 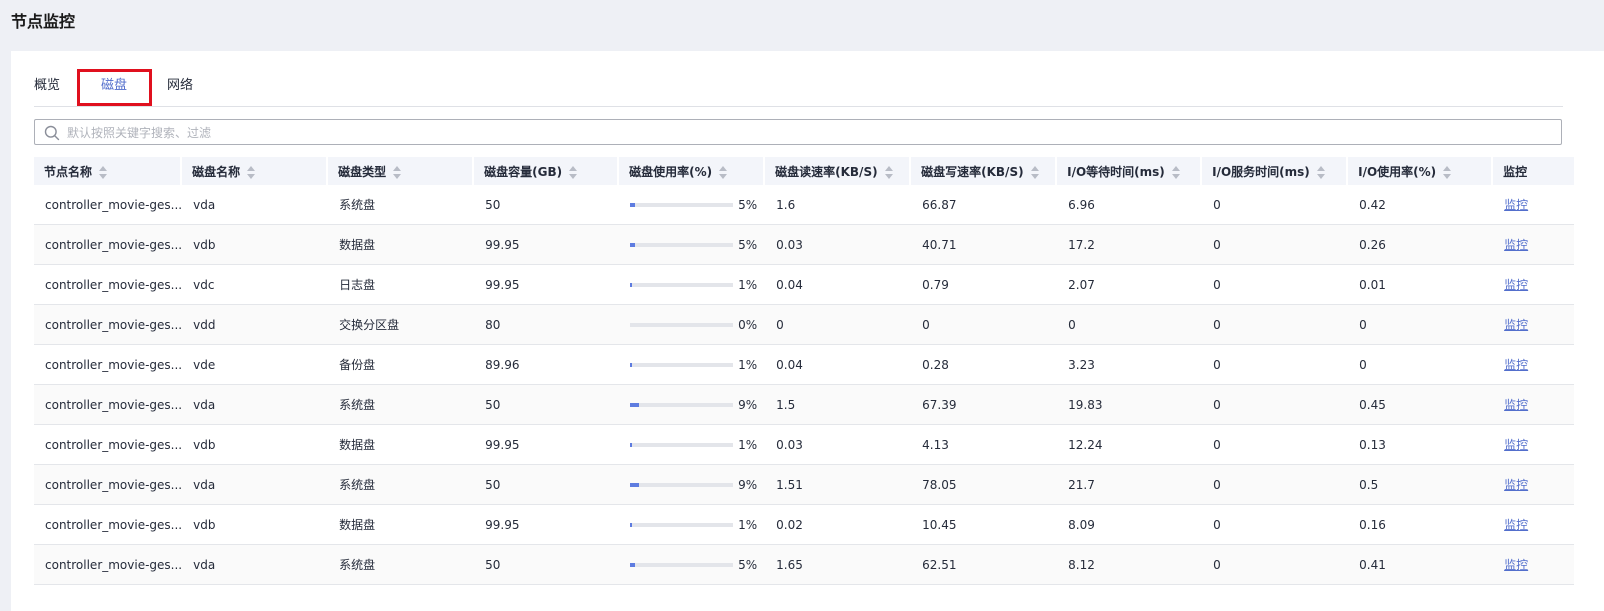 I want to click on cell-write: 10.45, so click(x=984, y=524).